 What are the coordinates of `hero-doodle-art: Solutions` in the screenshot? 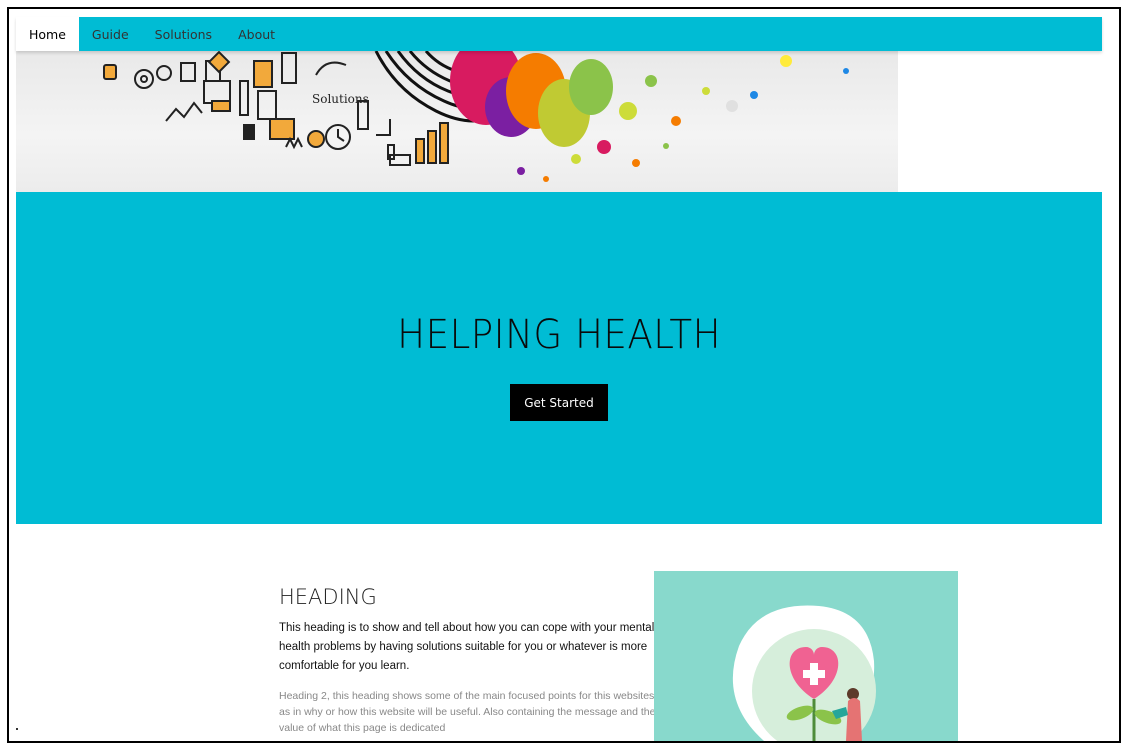 It's located at (476, 116).